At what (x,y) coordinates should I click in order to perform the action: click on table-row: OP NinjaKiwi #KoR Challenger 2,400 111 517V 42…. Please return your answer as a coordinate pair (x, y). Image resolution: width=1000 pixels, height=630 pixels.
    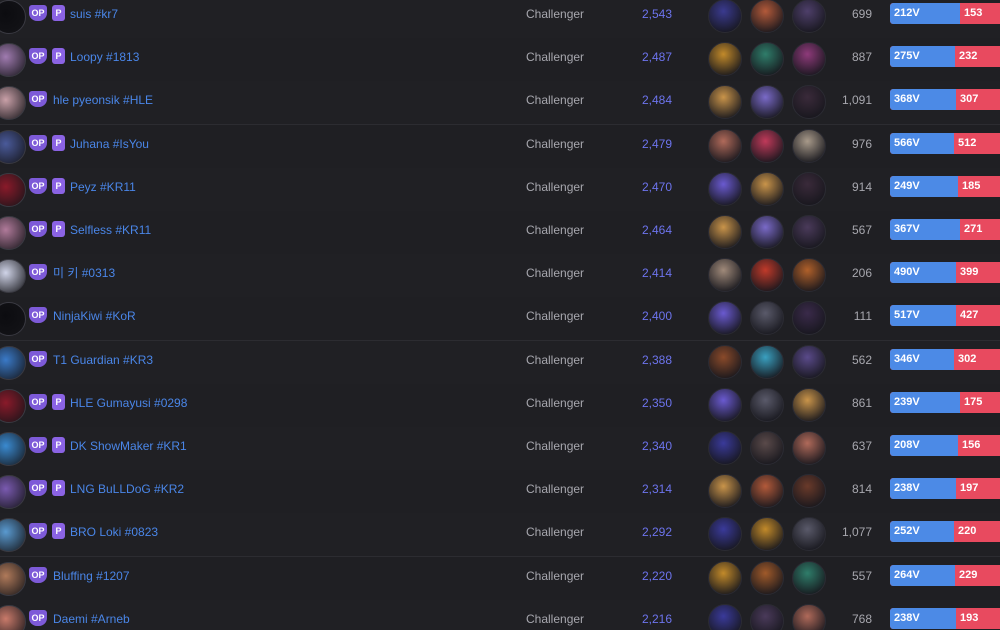
    Looking at the image, I should click on (500, 319).